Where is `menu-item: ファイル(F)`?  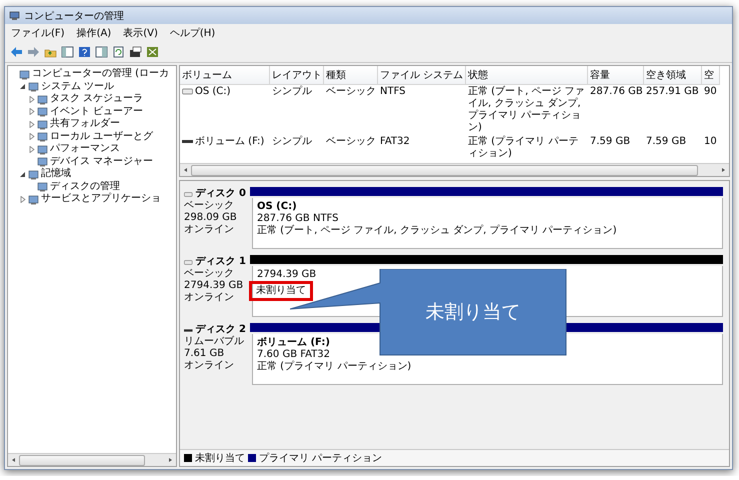 menu-item: ファイル(F) is located at coordinates (38, 33).